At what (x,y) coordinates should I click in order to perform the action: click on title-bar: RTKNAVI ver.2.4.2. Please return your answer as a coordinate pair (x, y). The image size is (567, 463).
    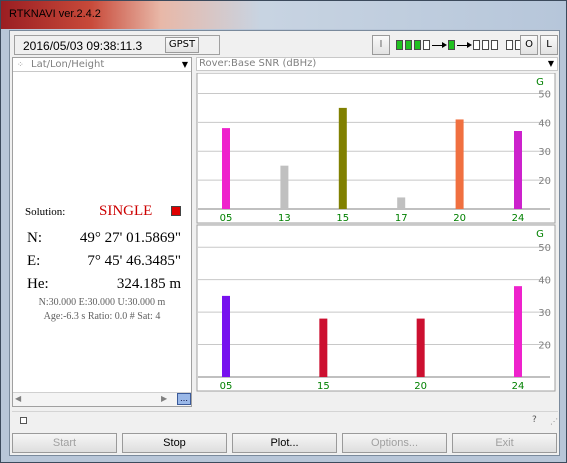
    Looking at the image, I should click on (283, 15).